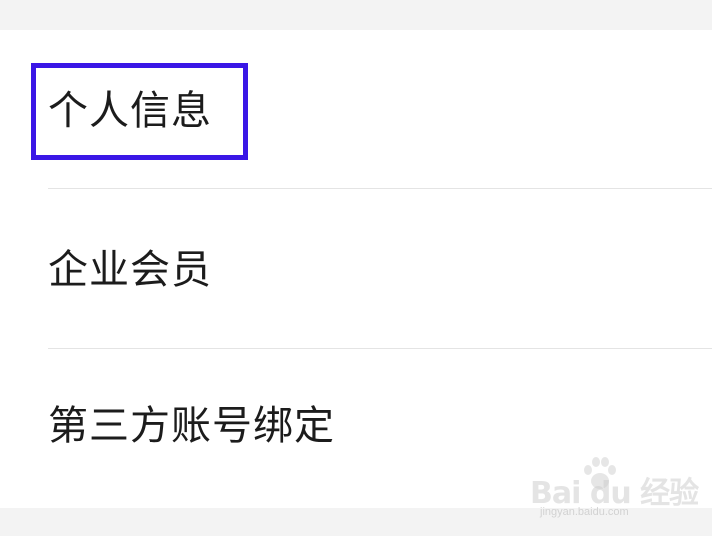  What do you see at coordinates (356, 522) in the screenshot?
I see `bottom-spacer` at bounding box center [356, 522].